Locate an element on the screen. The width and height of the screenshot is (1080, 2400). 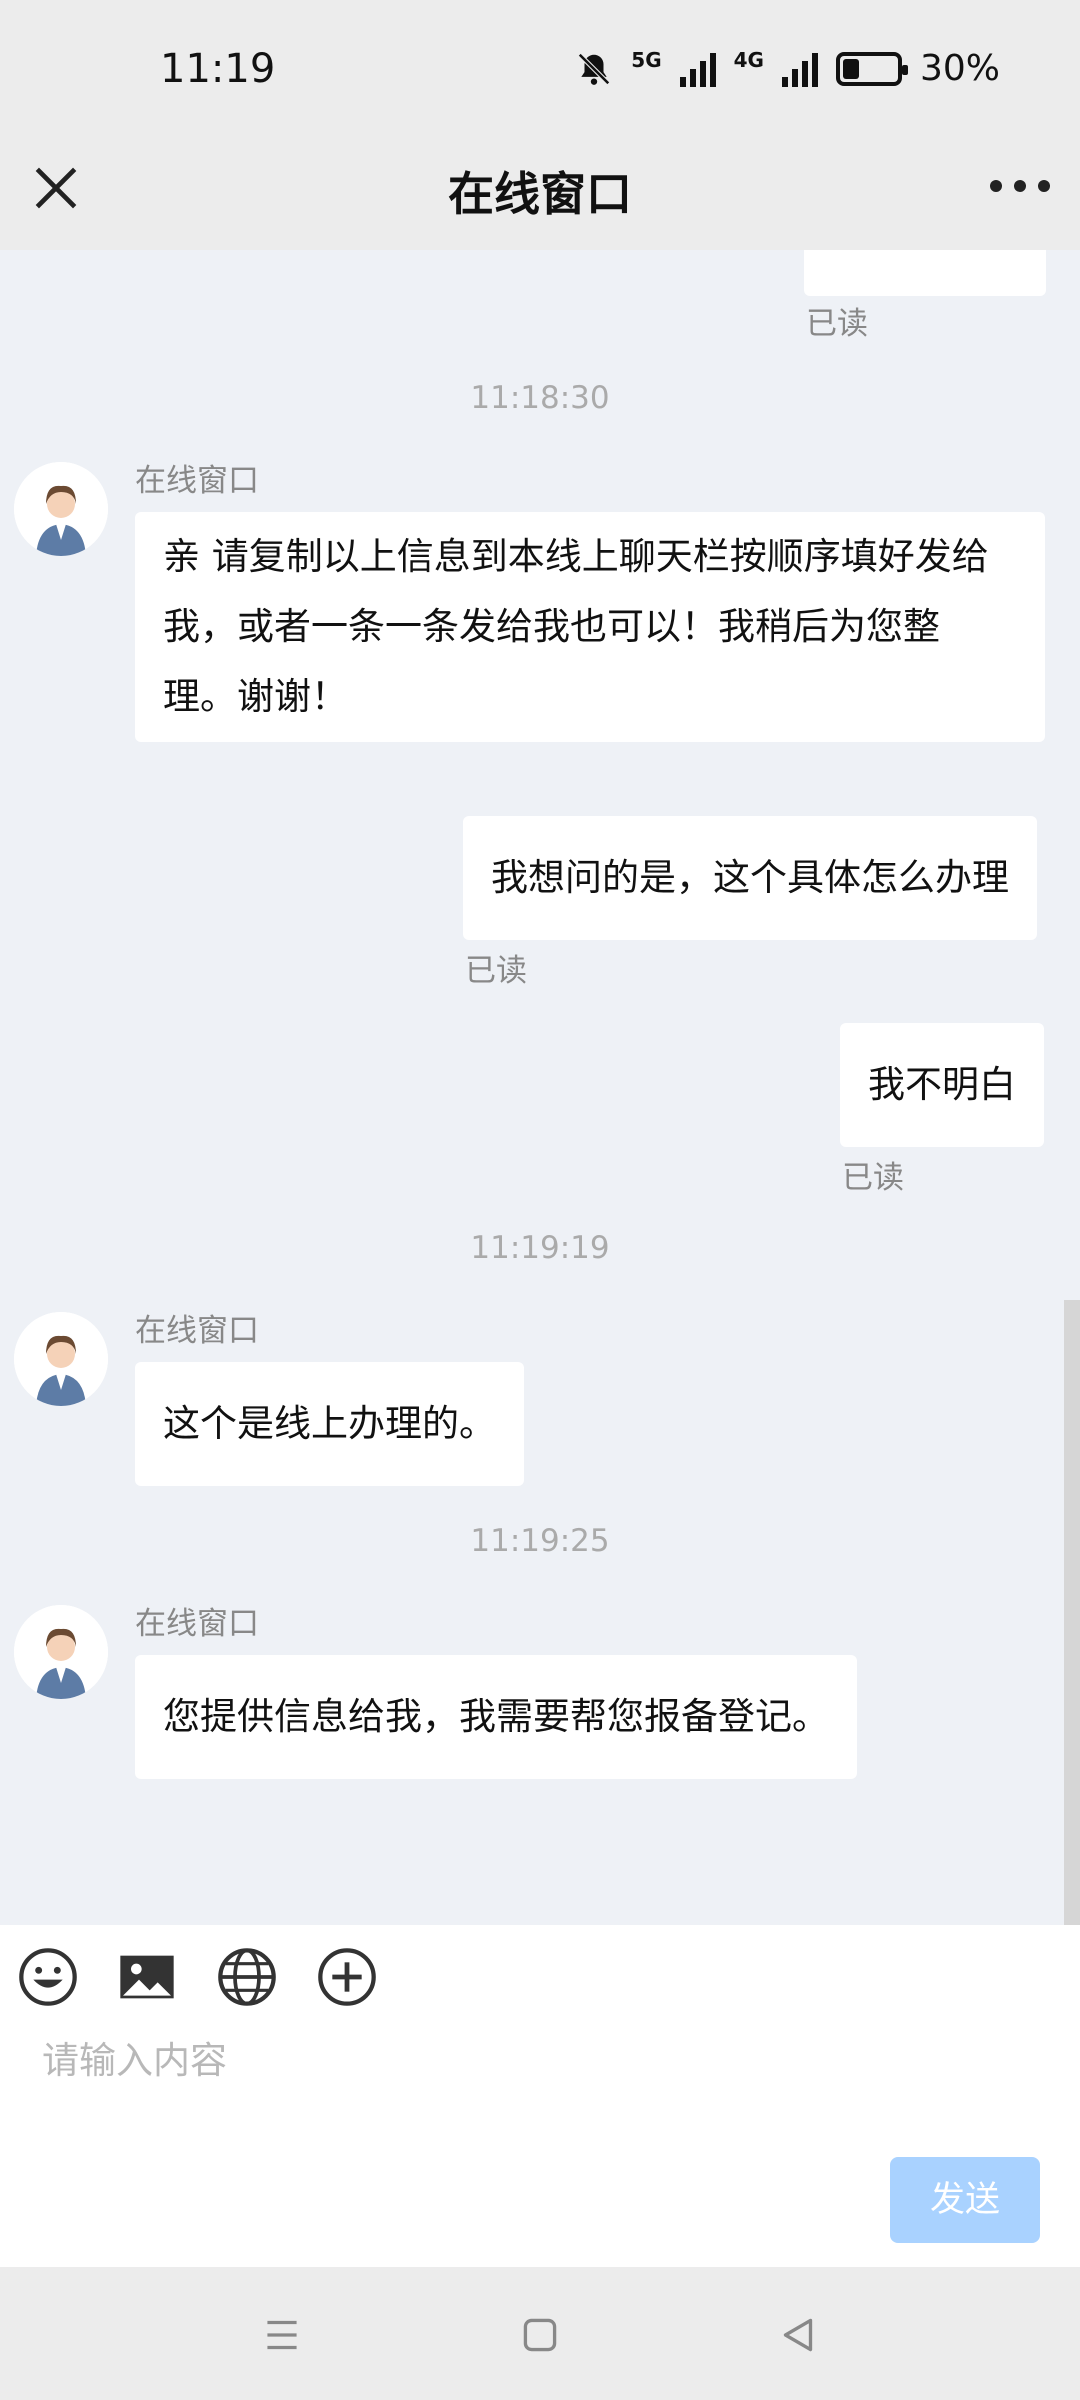
user-message-bubble is located at coordinates (925, 273).